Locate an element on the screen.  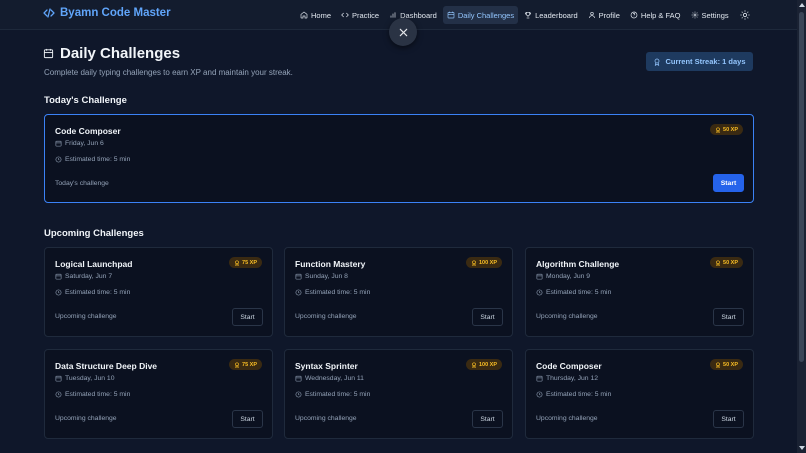
chart-icon is located at coordinates (393, 15).